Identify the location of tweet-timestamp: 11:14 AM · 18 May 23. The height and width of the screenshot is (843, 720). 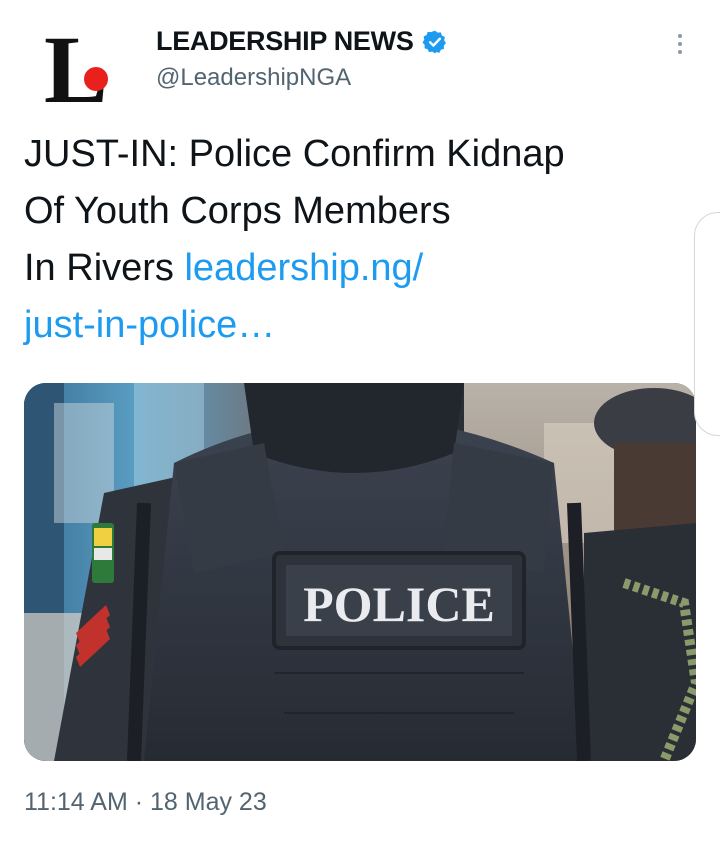
(145, 802).